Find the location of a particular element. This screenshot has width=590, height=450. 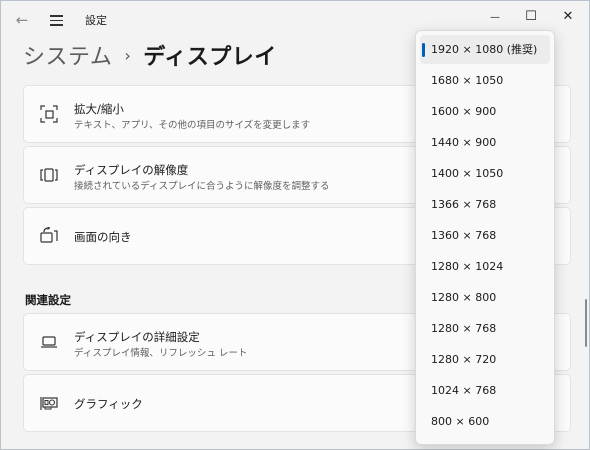

resolution-option: 1280 × 1024 is located at coordinates (485, 266).